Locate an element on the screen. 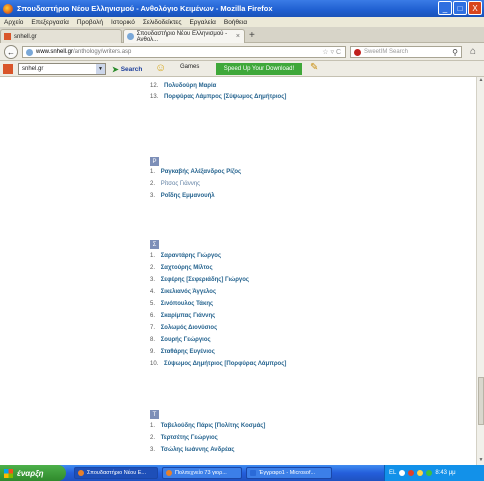  list-item: 7. Σολωμός Διονύσιος is located at coordinates (183, 328).